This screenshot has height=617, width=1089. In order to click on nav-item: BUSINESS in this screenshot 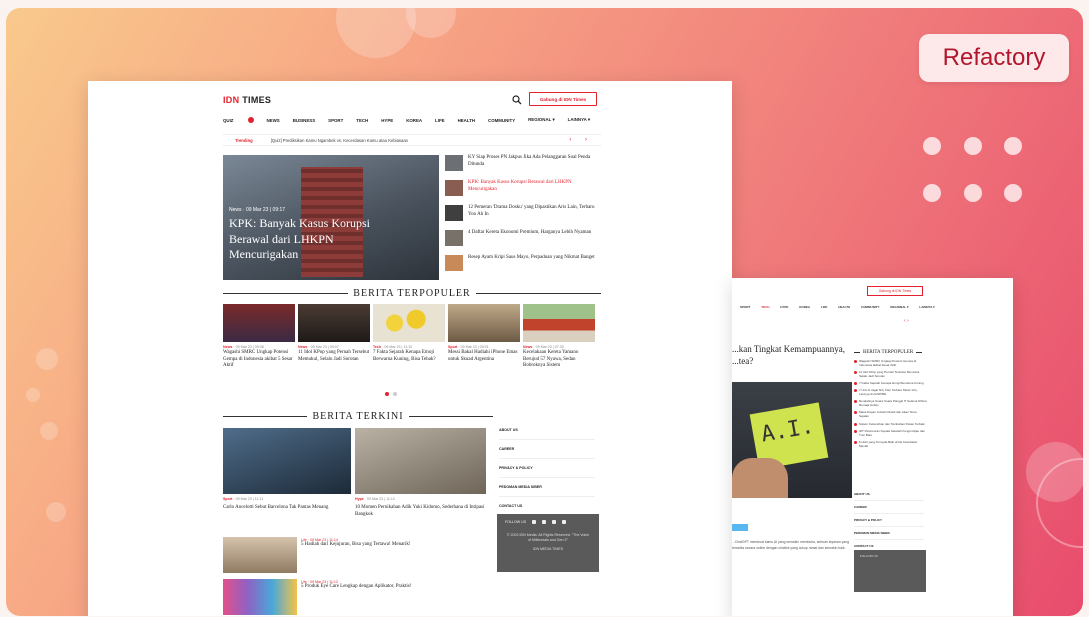, I will do `click(304, 120)`.